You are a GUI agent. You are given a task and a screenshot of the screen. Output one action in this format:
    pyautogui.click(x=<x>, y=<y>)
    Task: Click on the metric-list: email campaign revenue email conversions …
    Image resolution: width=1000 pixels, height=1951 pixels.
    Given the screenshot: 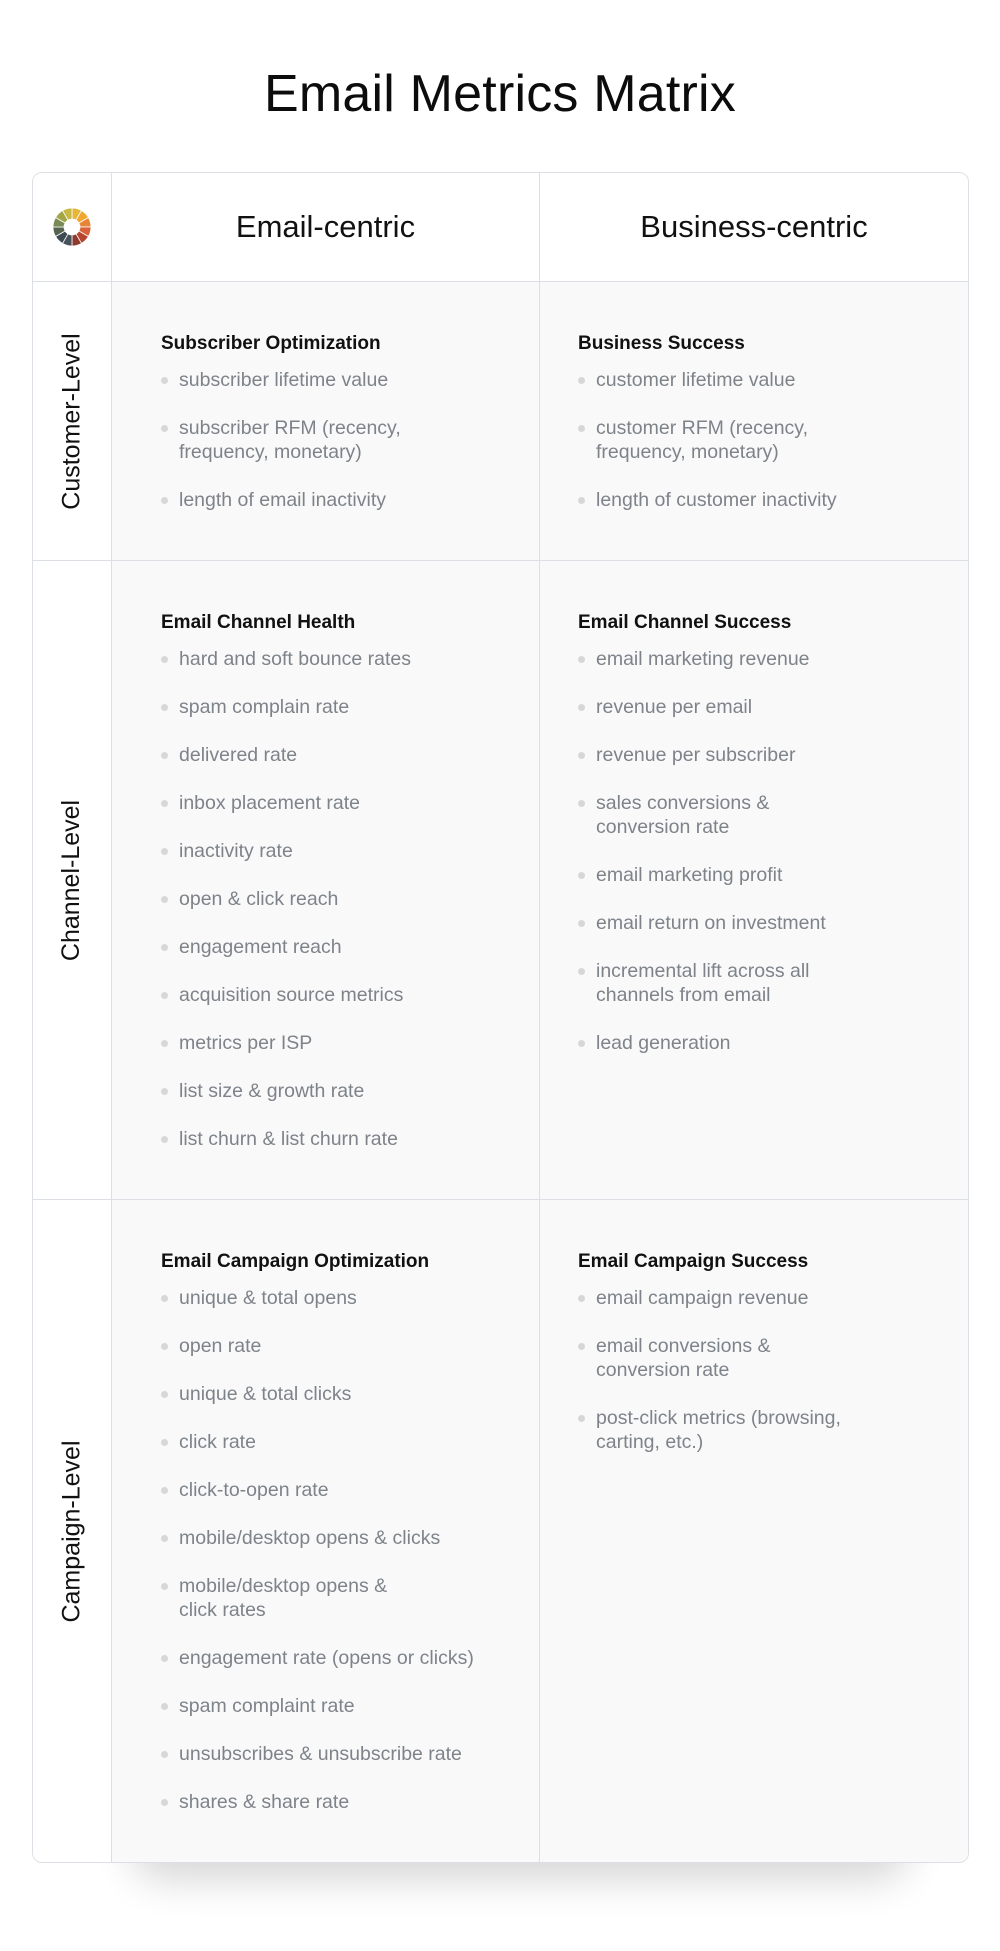 What is the action you would take?
    pyautogui.click(x=763, y=1370)
    